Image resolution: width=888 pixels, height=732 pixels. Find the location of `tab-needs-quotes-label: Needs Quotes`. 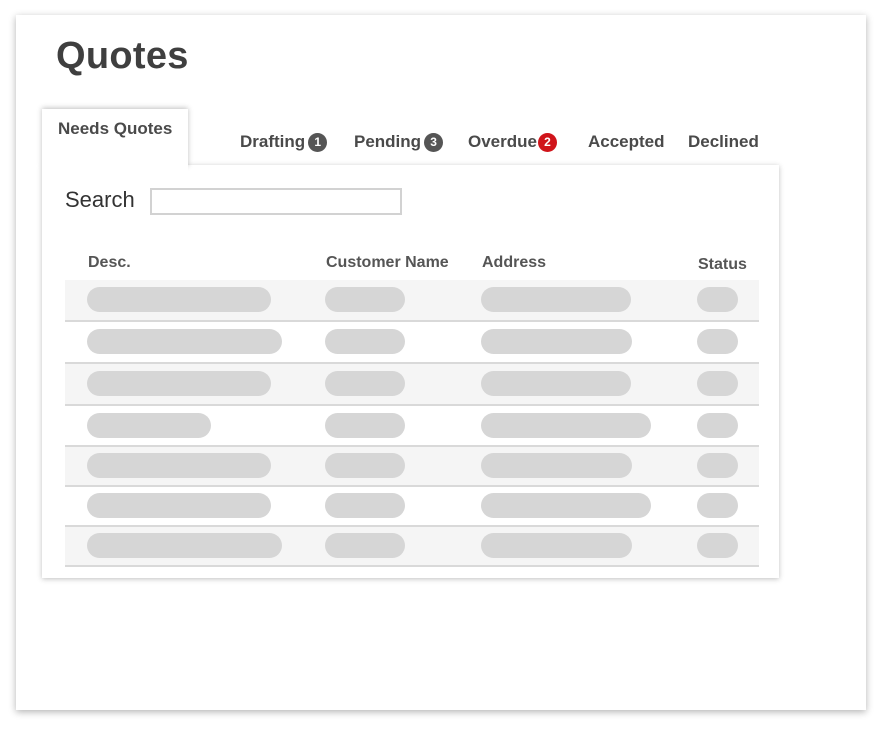

tab-needs-quotes-label: Needs Quotes is located at coordinates (115, 128).